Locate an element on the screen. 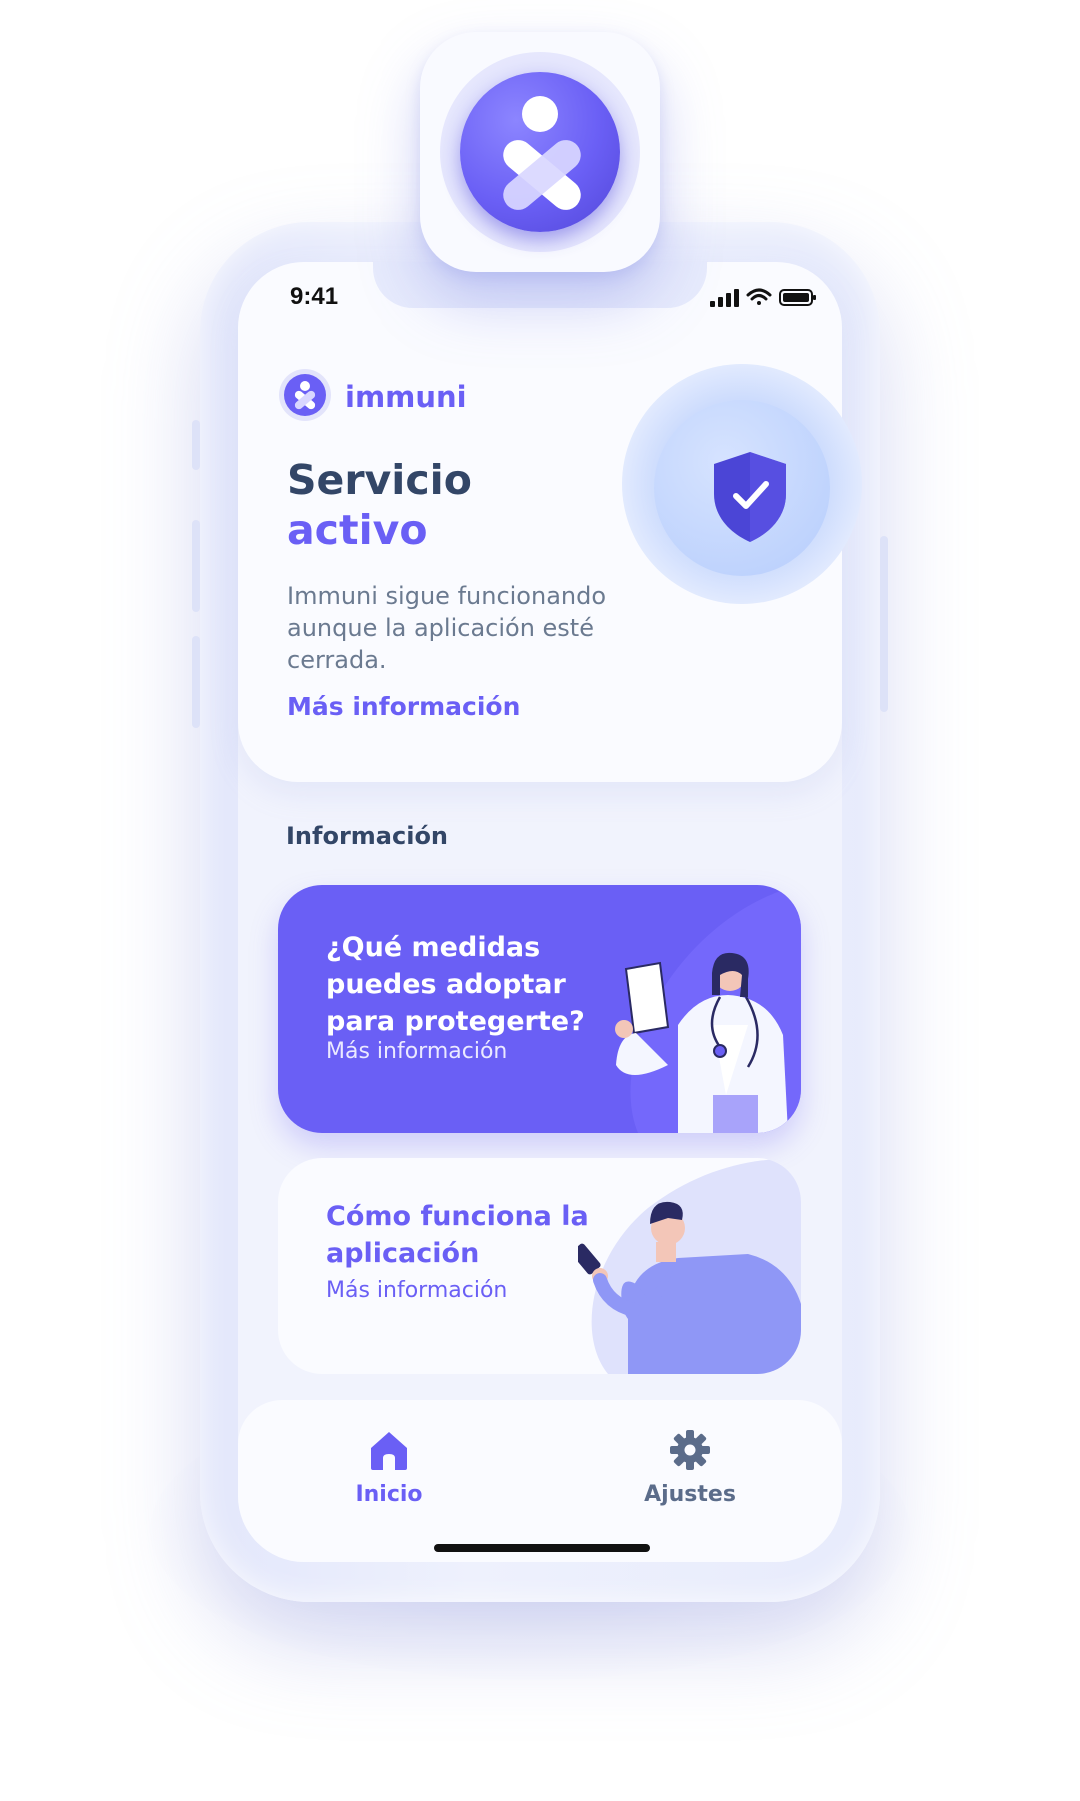  more-info-link: Más información is located at coordinates (403, 706).